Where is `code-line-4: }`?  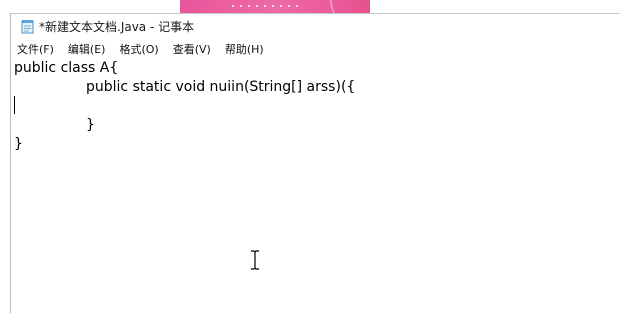 code-line-4: } is located at coordinates (90, 125).